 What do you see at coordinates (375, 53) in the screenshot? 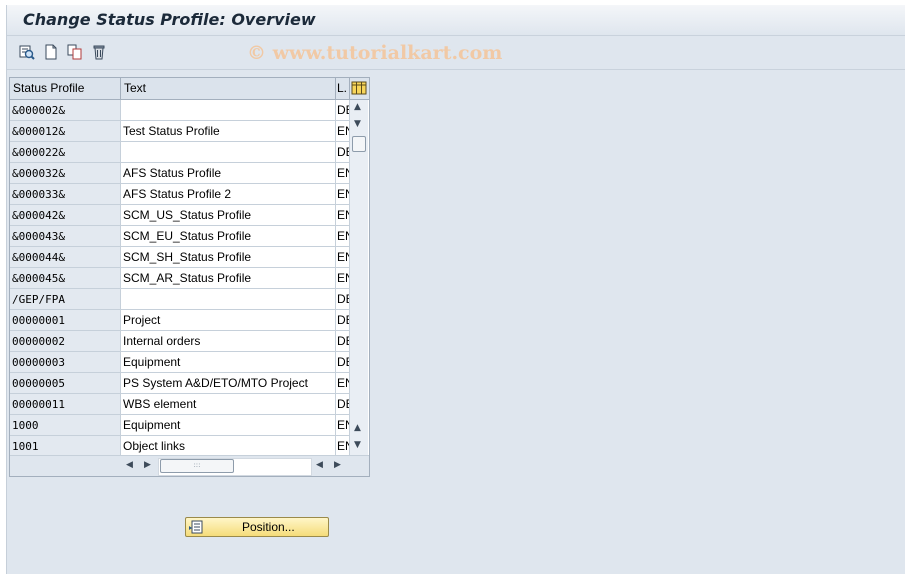
I see `watermark: © www.tutorialkart.com` at bounding box center [375, 53].